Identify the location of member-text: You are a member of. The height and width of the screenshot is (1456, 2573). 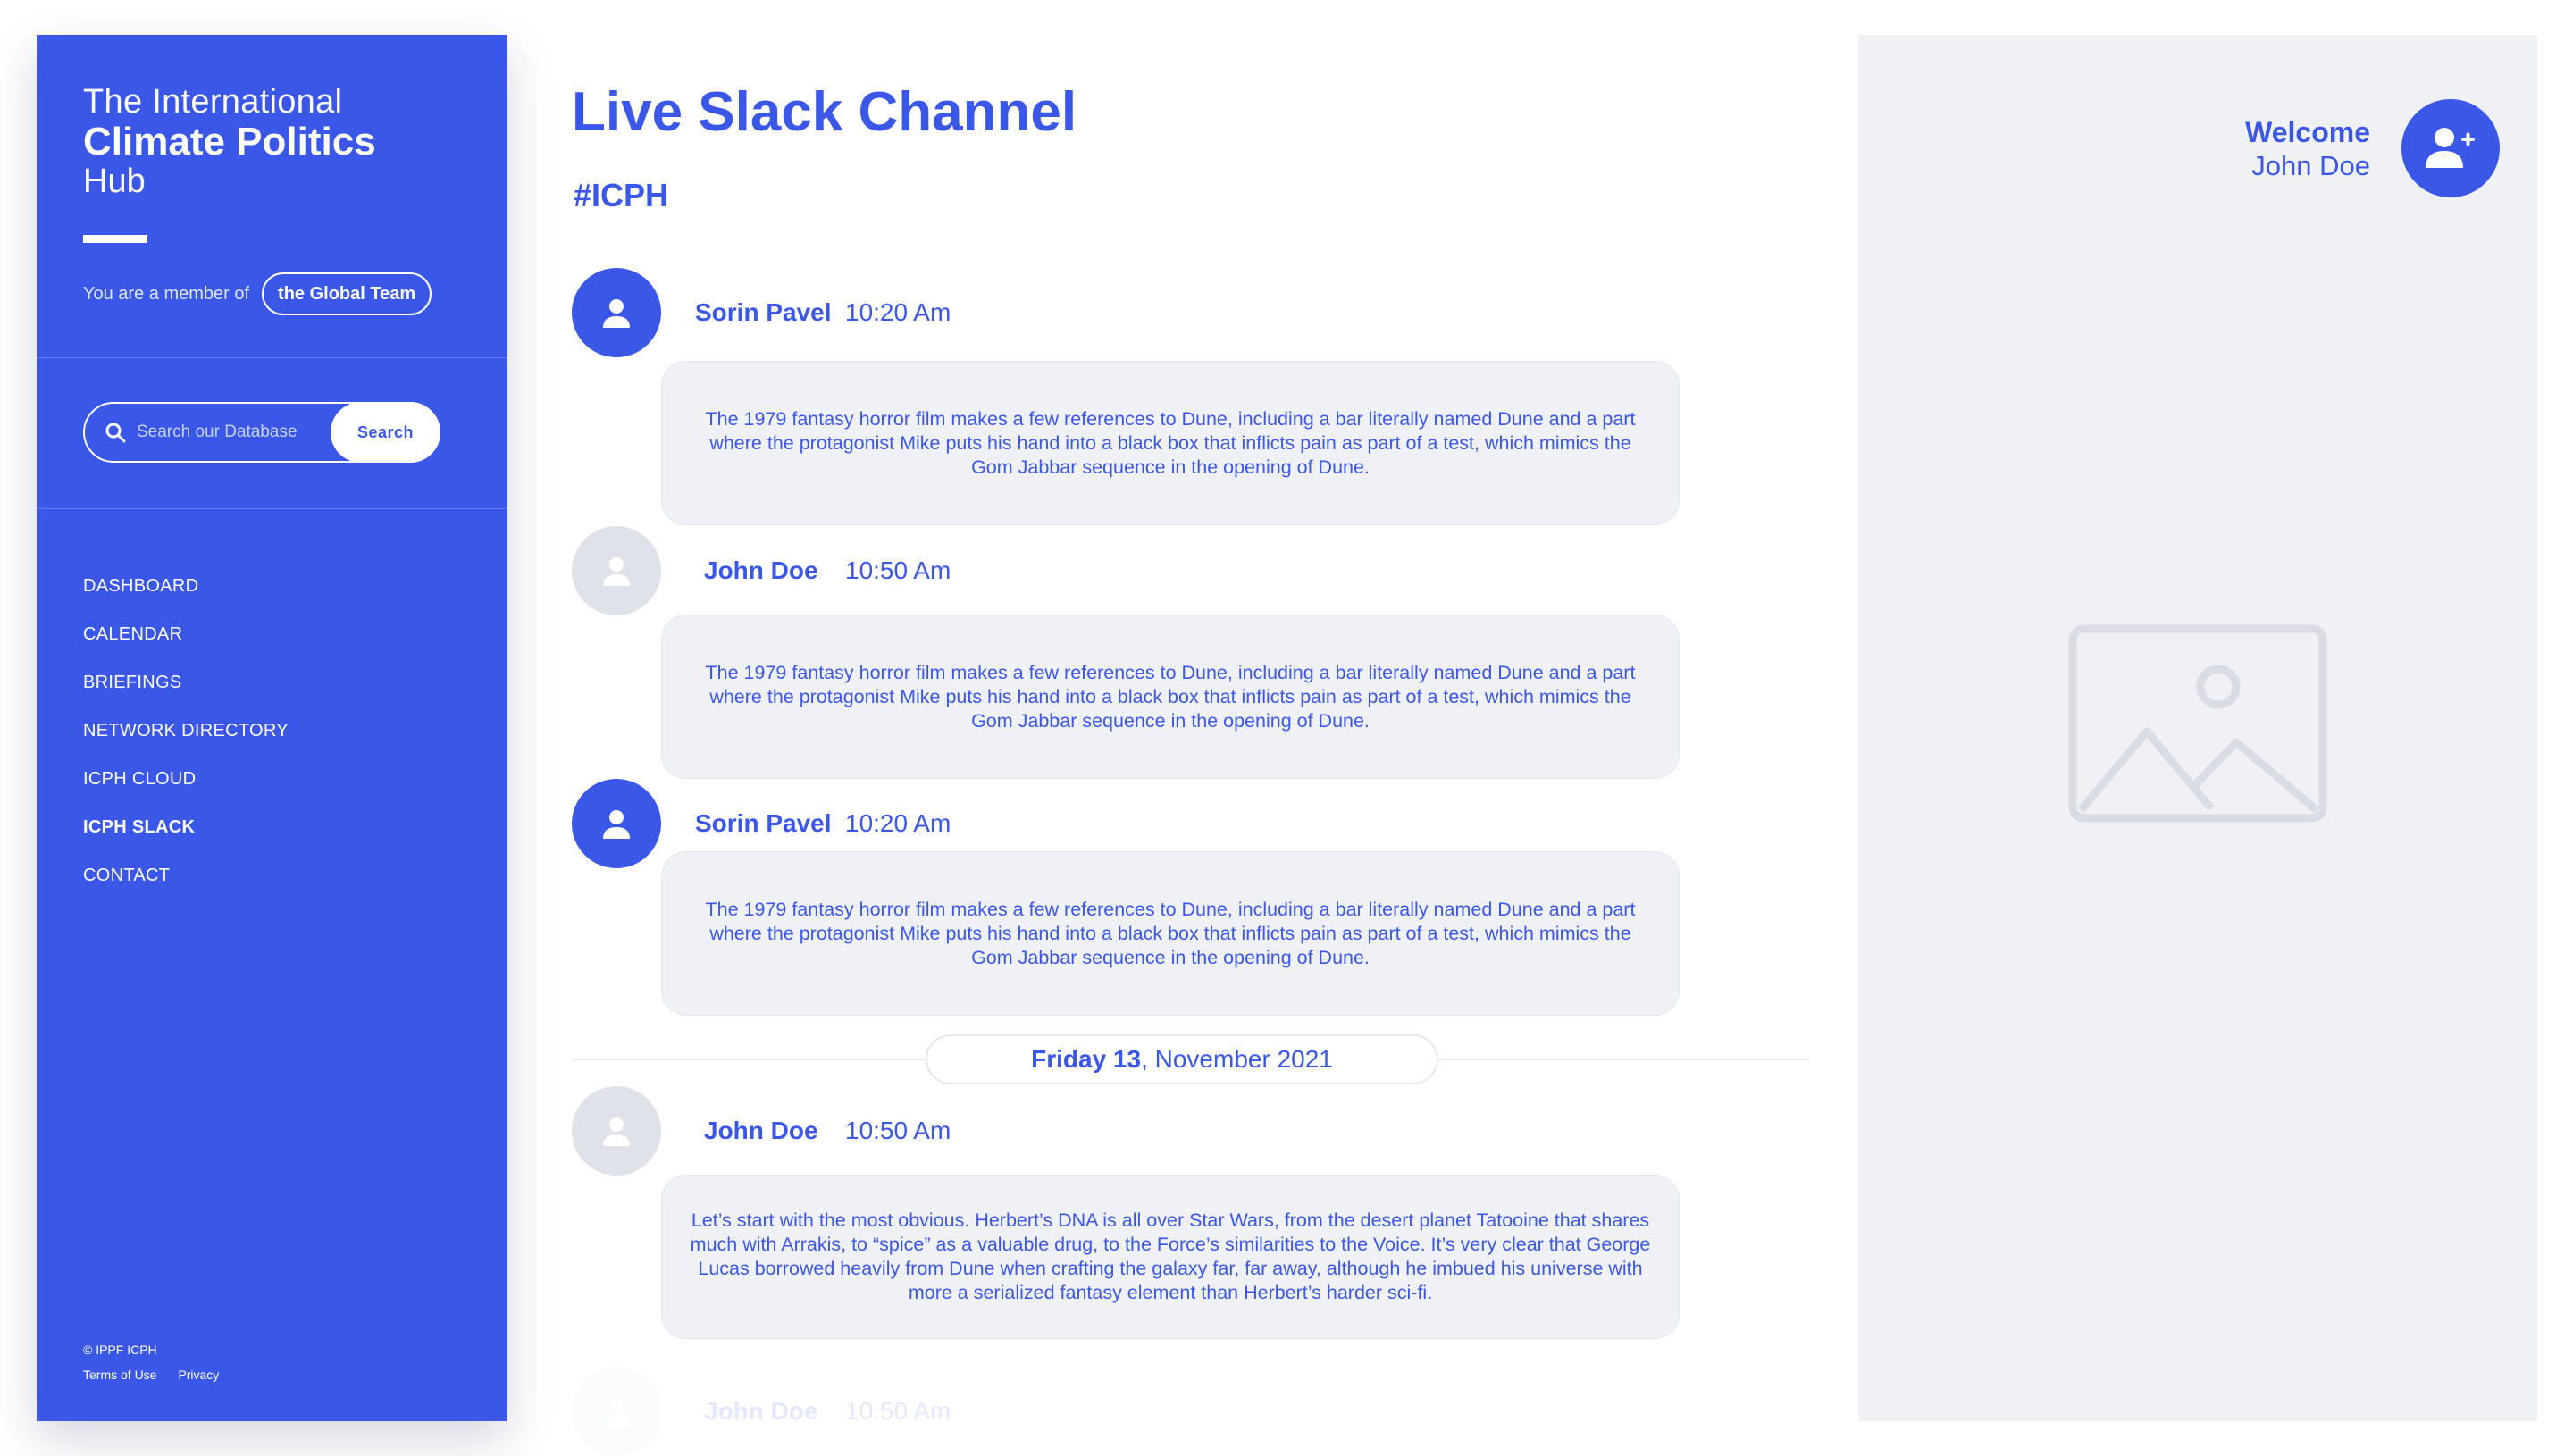
(166, 293).